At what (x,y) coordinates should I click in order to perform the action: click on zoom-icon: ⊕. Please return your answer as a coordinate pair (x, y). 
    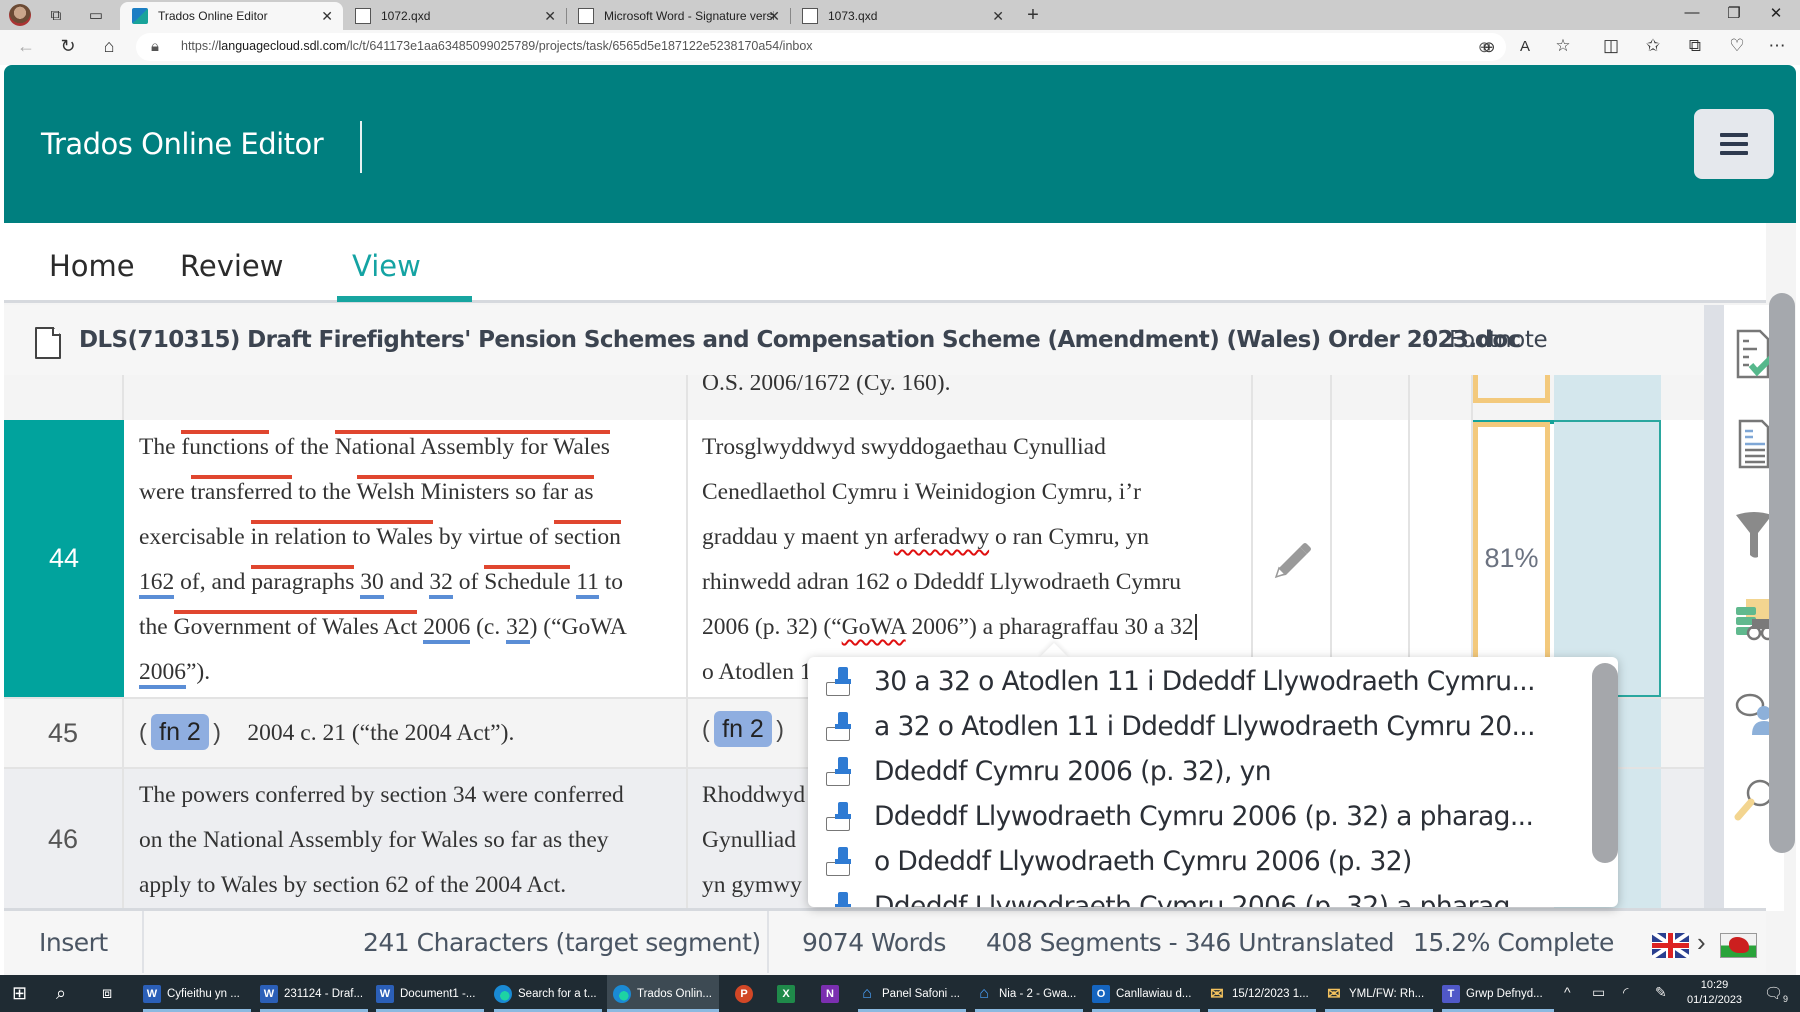
    Looking at the image, I should click on (1489, 47).